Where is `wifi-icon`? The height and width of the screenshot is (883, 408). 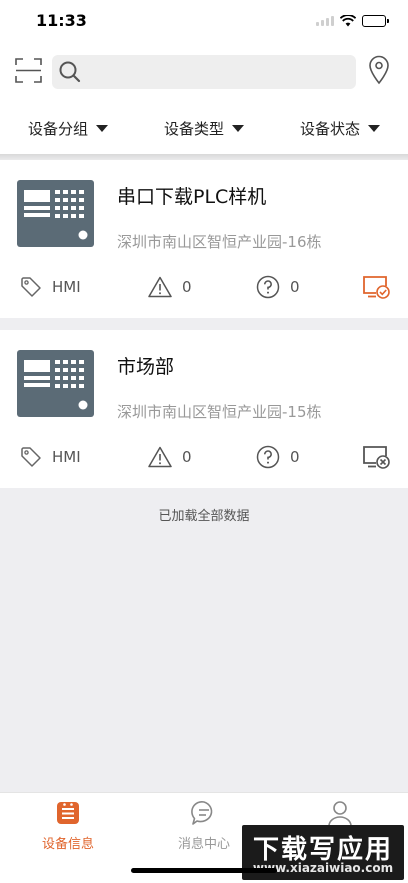 wifi-icon is located at coordinates (348, 21).